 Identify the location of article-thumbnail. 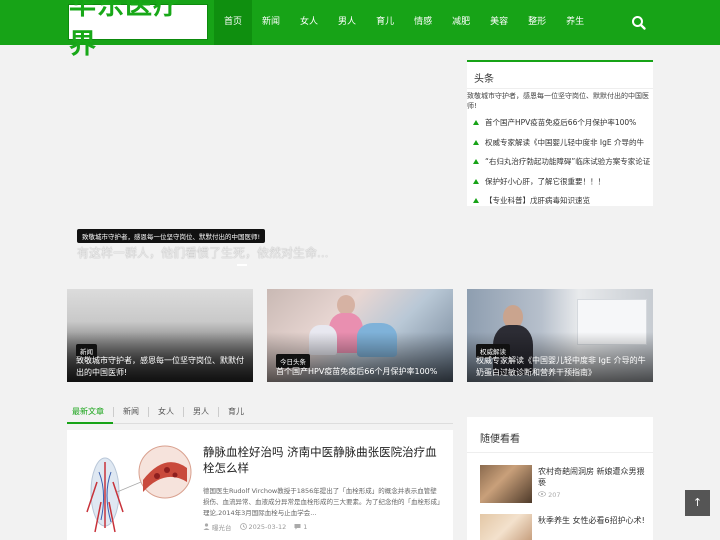
(137, 488).